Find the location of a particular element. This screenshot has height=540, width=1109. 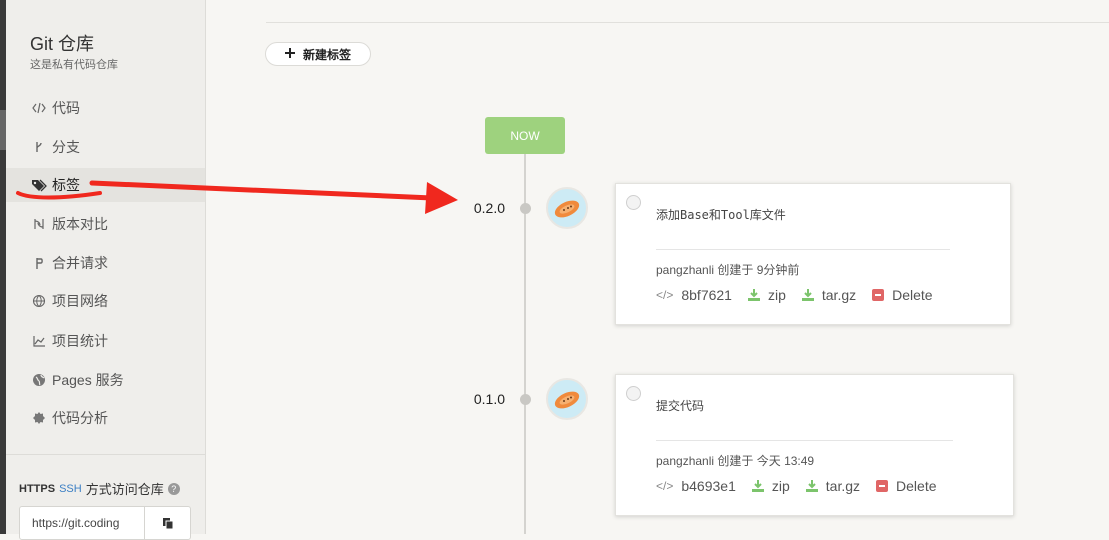

tag-actions: </> 8bf7621 zip tar.gz Delete is located at coordinates (802, 295).